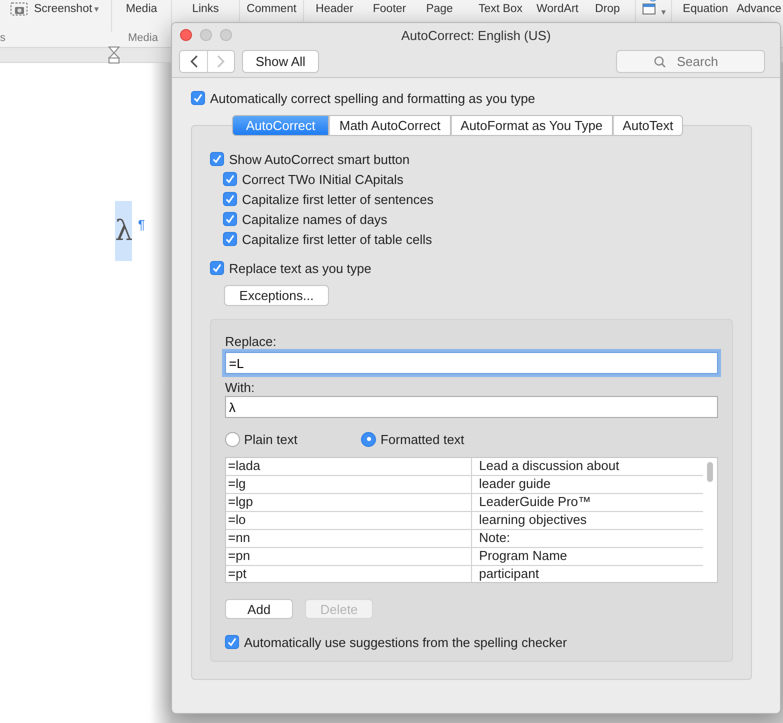 This screenshot has height=723, width=783. What do you see at coordinates (471, 407) in the screenshot?
I see `with-field: λ` at bounding box center [471, 407].